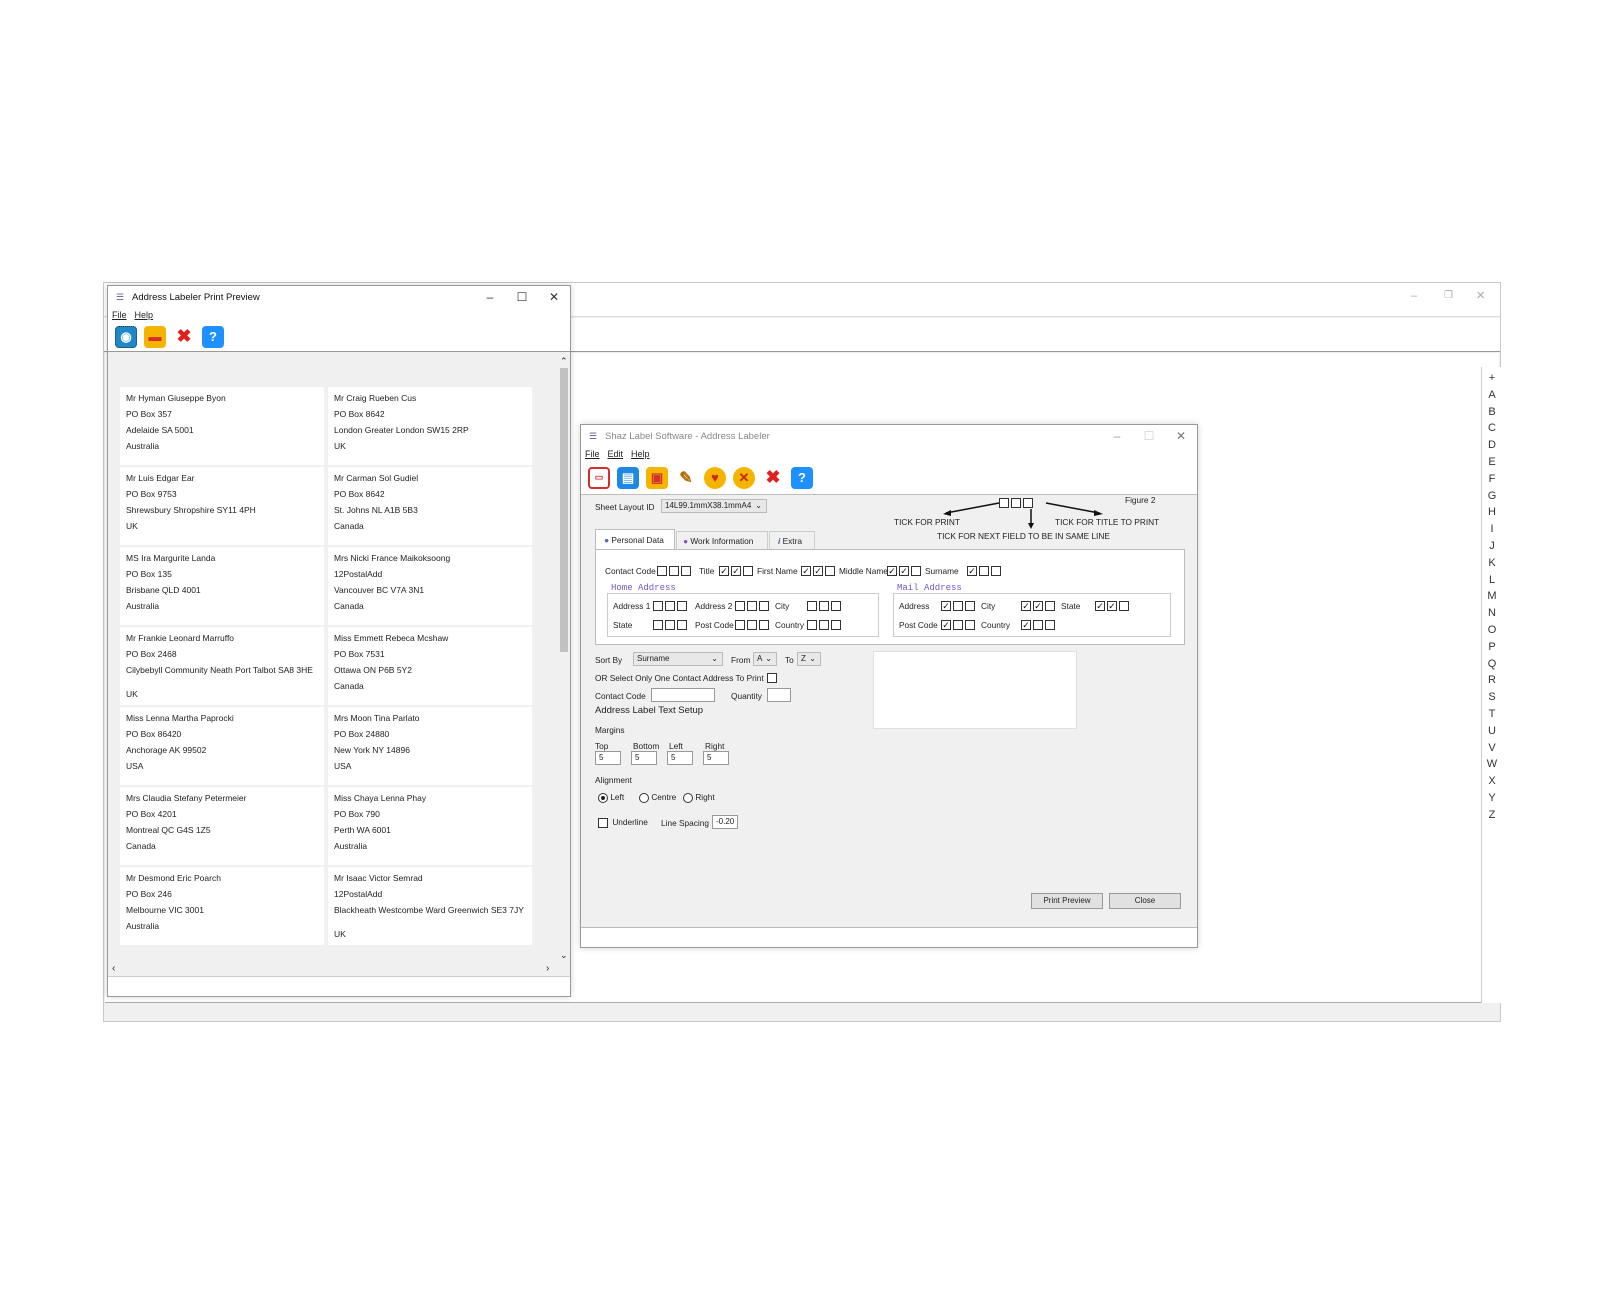 The width and height of the screenshot is (1600, 1309). Describe the element at coordinates (765, 659) in the screenshot. I see `from-select: A ⌄` at that location.